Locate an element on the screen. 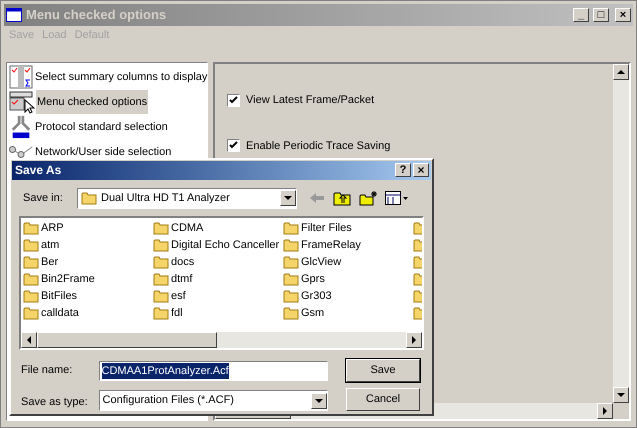 This screenshot has width=637, height=428. up-folder-icon is located at coordinates (342, 198).